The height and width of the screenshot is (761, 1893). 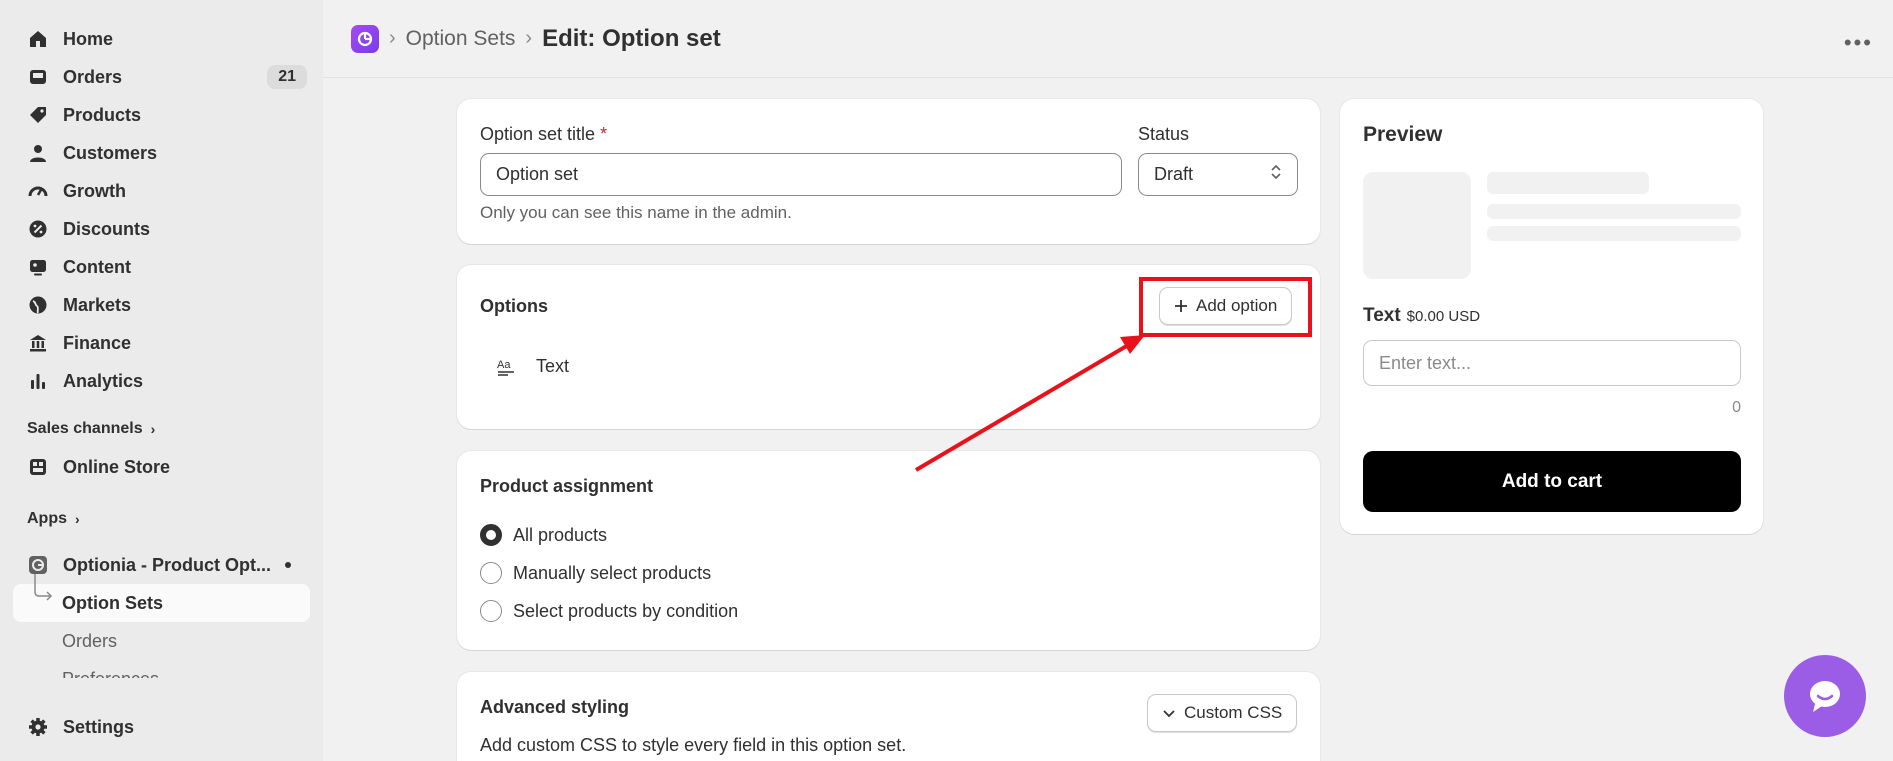 I want to click on sidebar-item-markets: Markets, so click(x=161, y=305).